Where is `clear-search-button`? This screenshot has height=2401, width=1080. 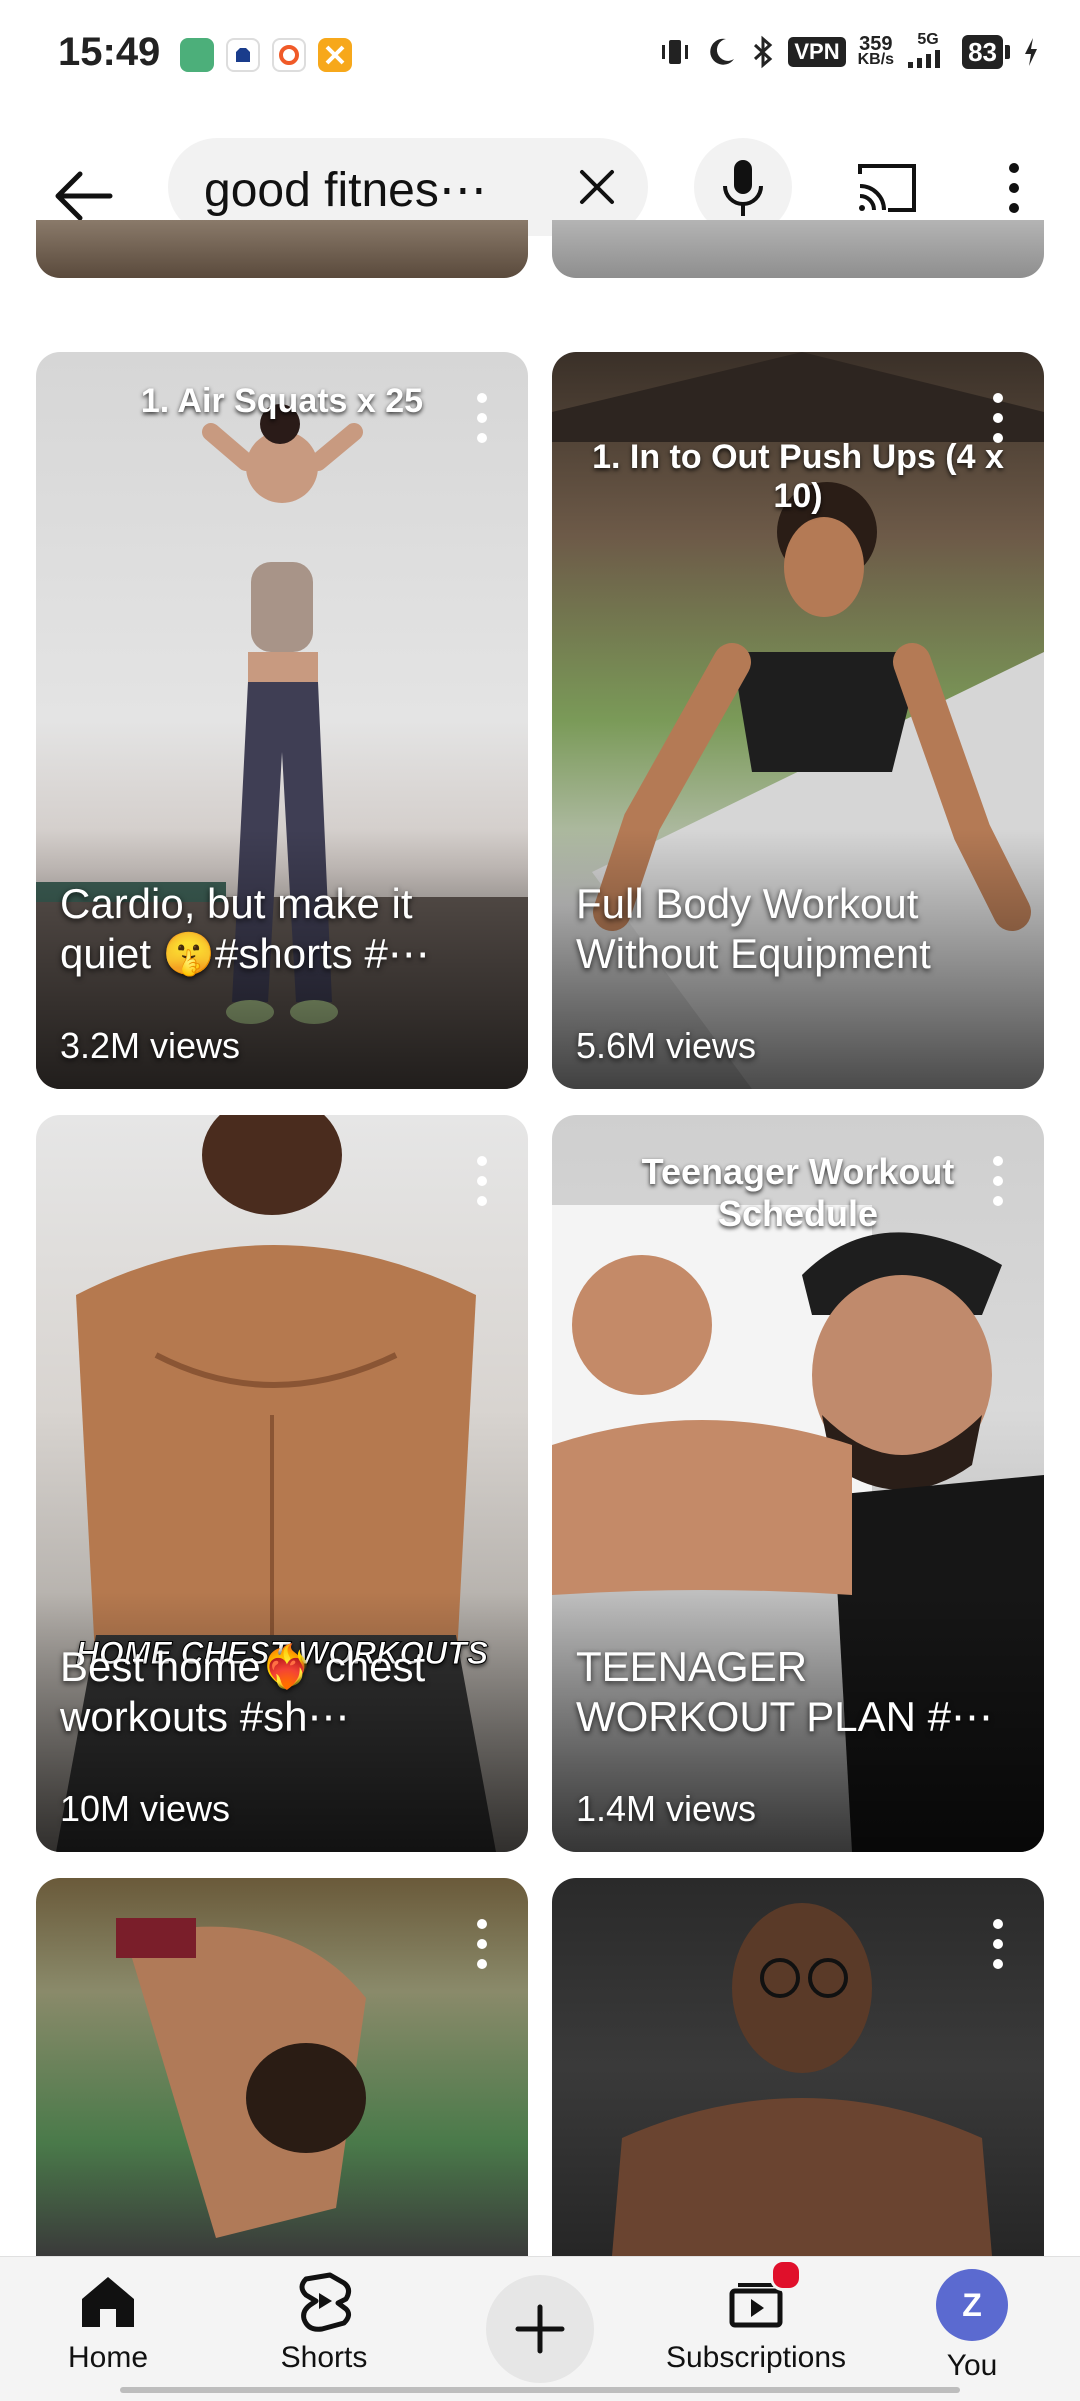
clear-search-button is located at coordinates (597, 187).